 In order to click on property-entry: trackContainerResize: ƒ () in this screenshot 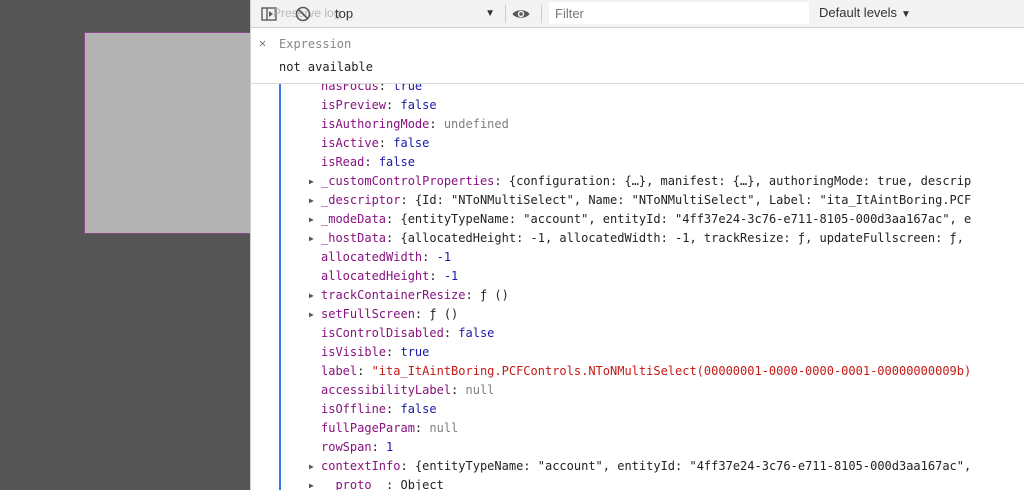, I will do `click(415, 295)`.